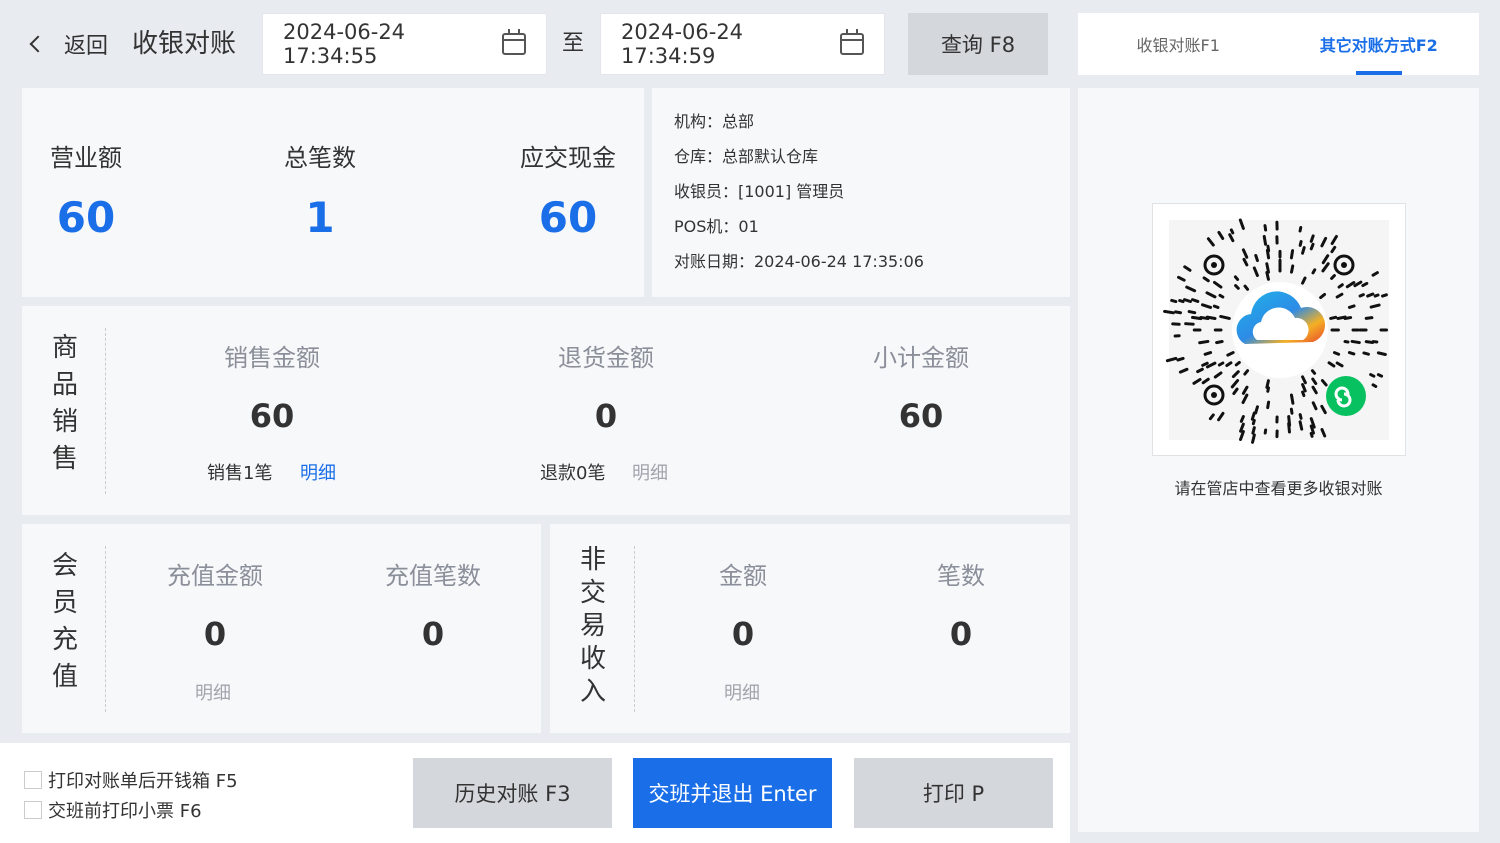 Image resolution: width=1500 pixels, height=843 pixels. What do you see at coordinates (86, 46) in the screenshot?
I see `back-label: 返回` at bounding box center [86, 46].